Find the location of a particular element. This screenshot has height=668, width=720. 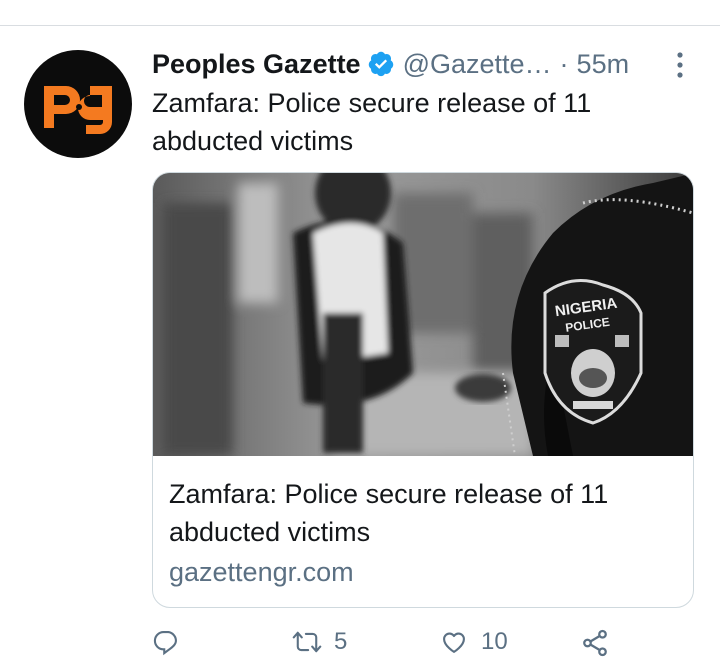

avatar is located at coordinates (78, 104).